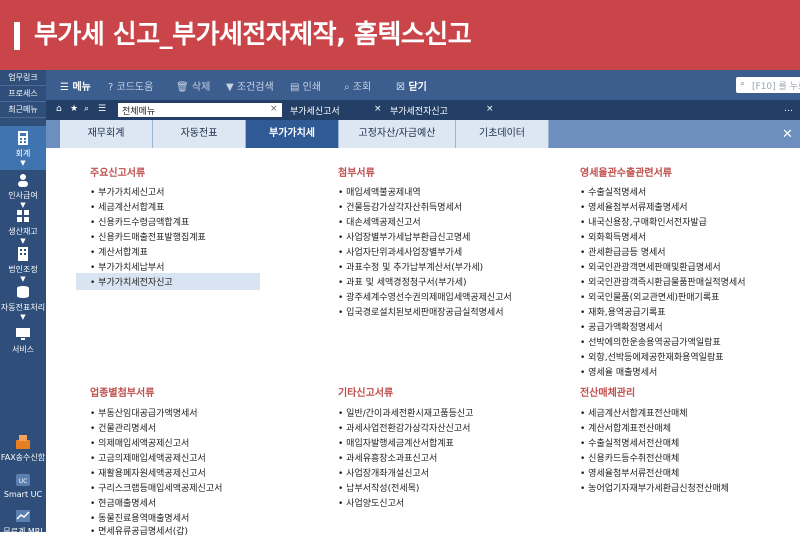  What do you see at coordinates (502, 134) in the screenshot?
I see `tab-base-data: 기초데이터` at bounding box center [502, 134].